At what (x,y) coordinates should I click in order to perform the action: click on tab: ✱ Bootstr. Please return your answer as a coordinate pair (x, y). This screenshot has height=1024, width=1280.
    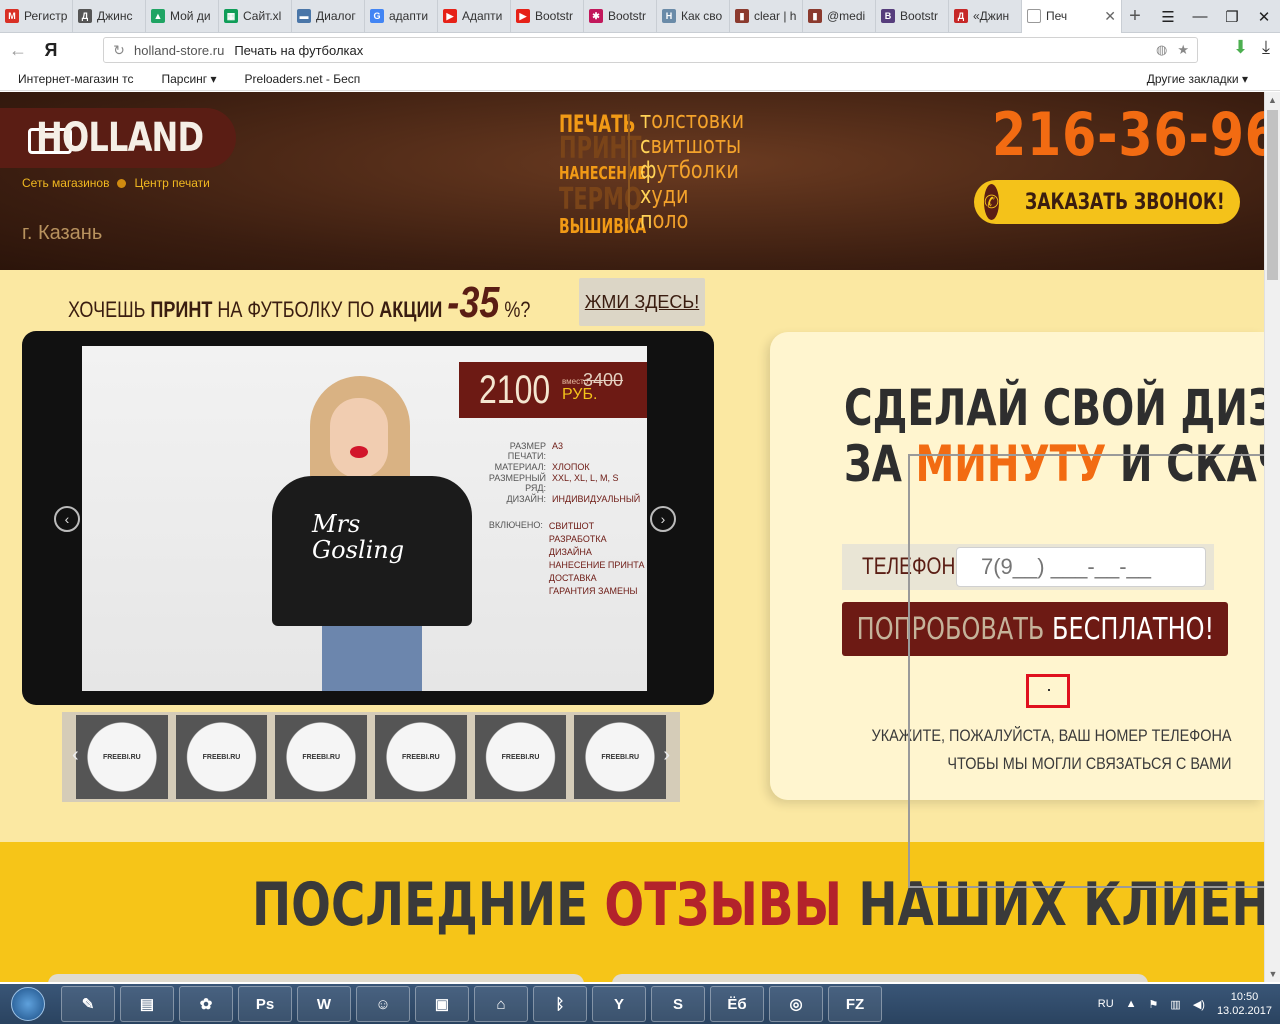
    Looking at the image, I should click on (620, 16).